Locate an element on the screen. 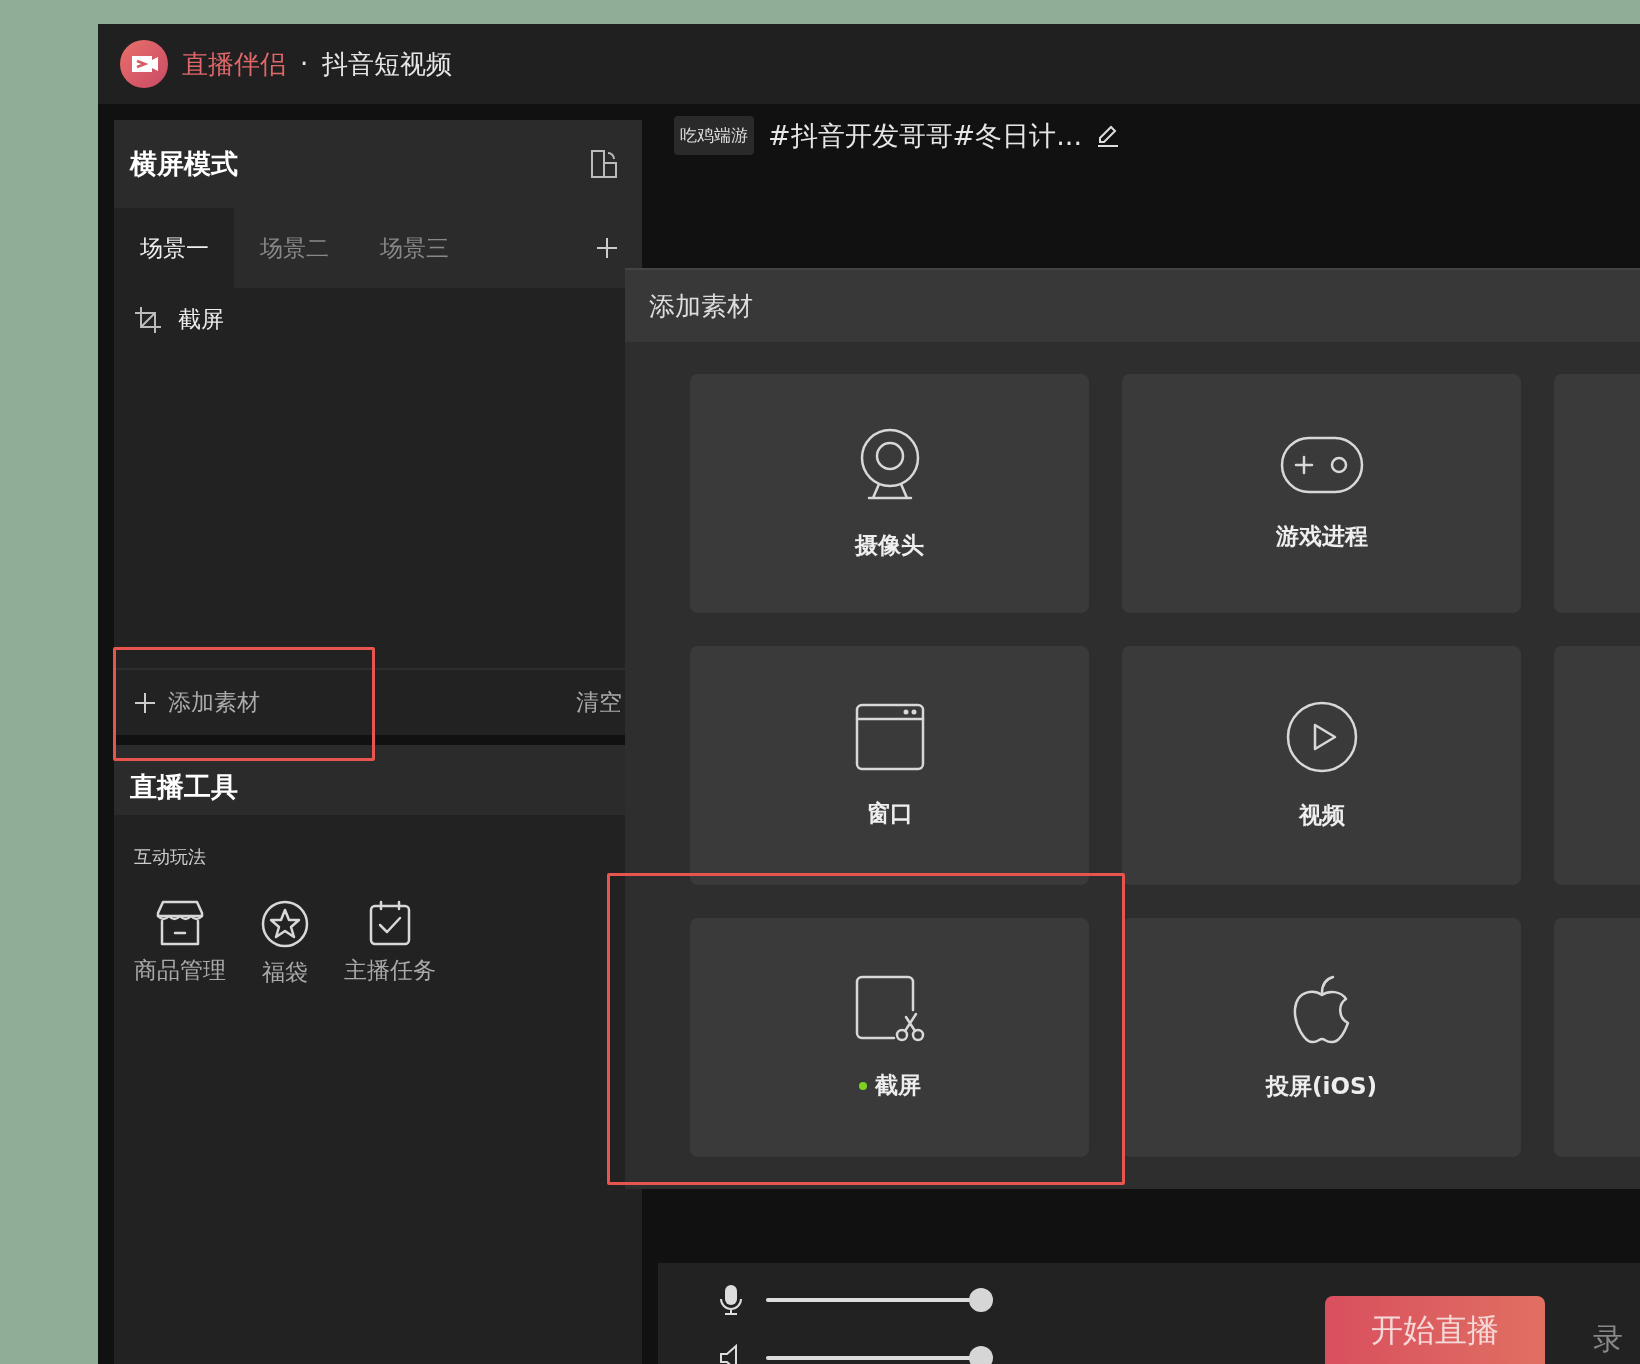  microphone-icon is located at coordinates (731, 1300).